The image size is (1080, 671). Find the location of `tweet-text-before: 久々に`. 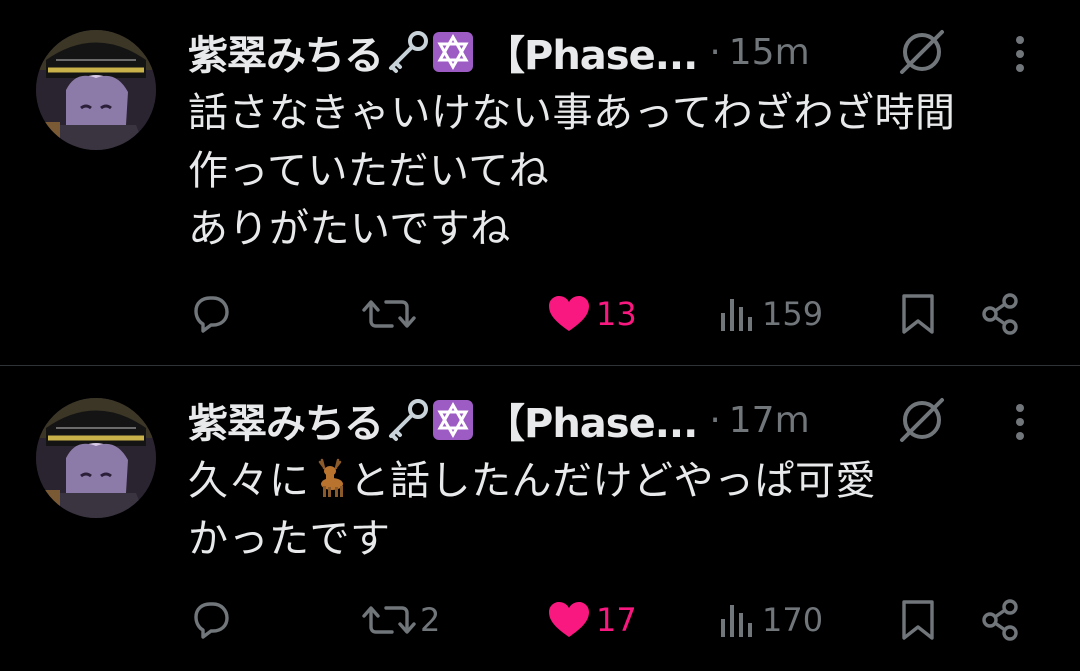

tweet-text-before: 久々に is located at coordinates (249, 481).